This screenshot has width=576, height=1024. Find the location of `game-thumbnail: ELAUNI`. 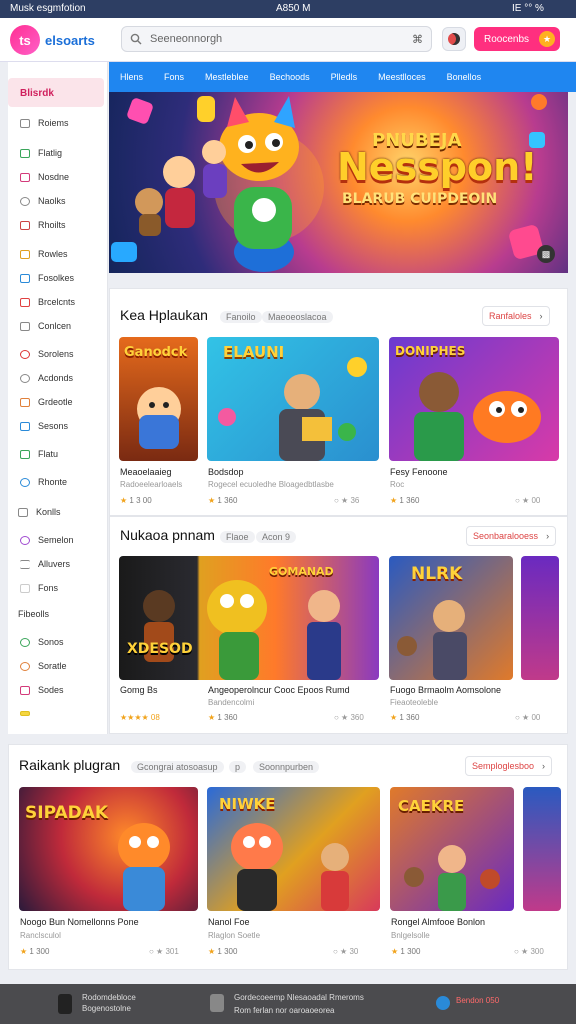

game-thumbnail: ELAUNI is located at coordinates (293, 399).